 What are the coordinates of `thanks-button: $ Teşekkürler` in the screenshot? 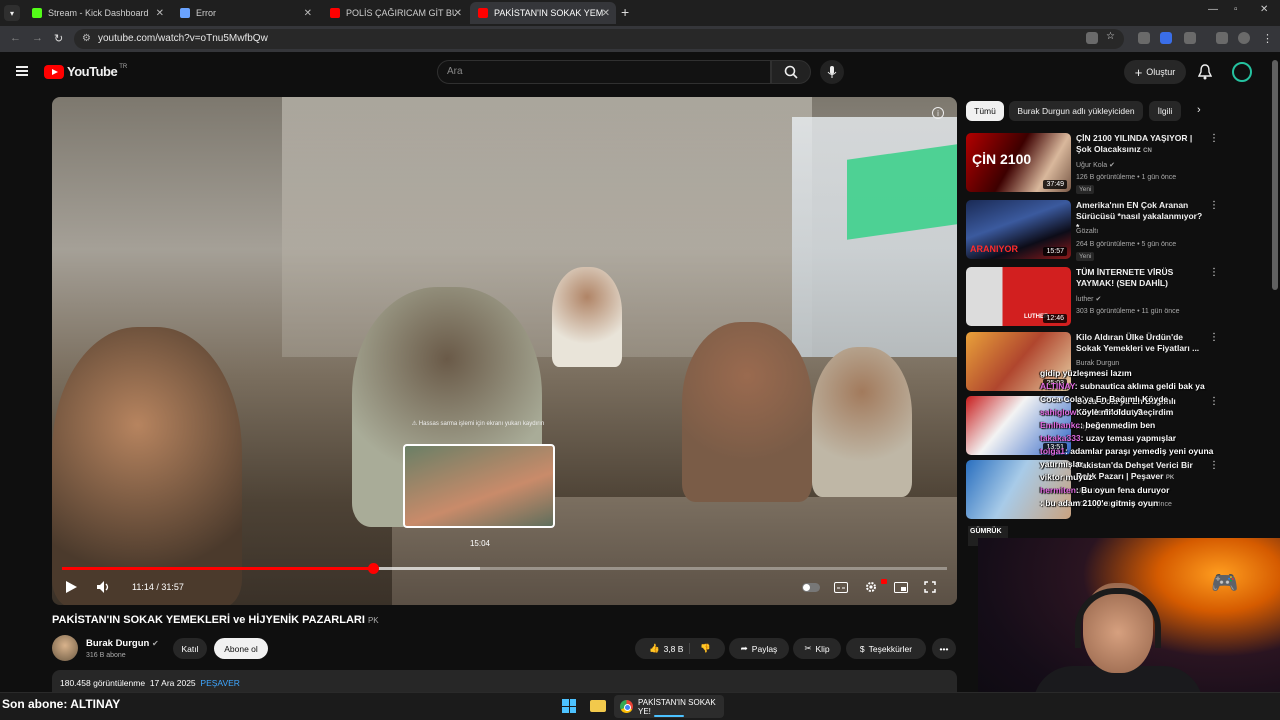 It's located at (886, 648).